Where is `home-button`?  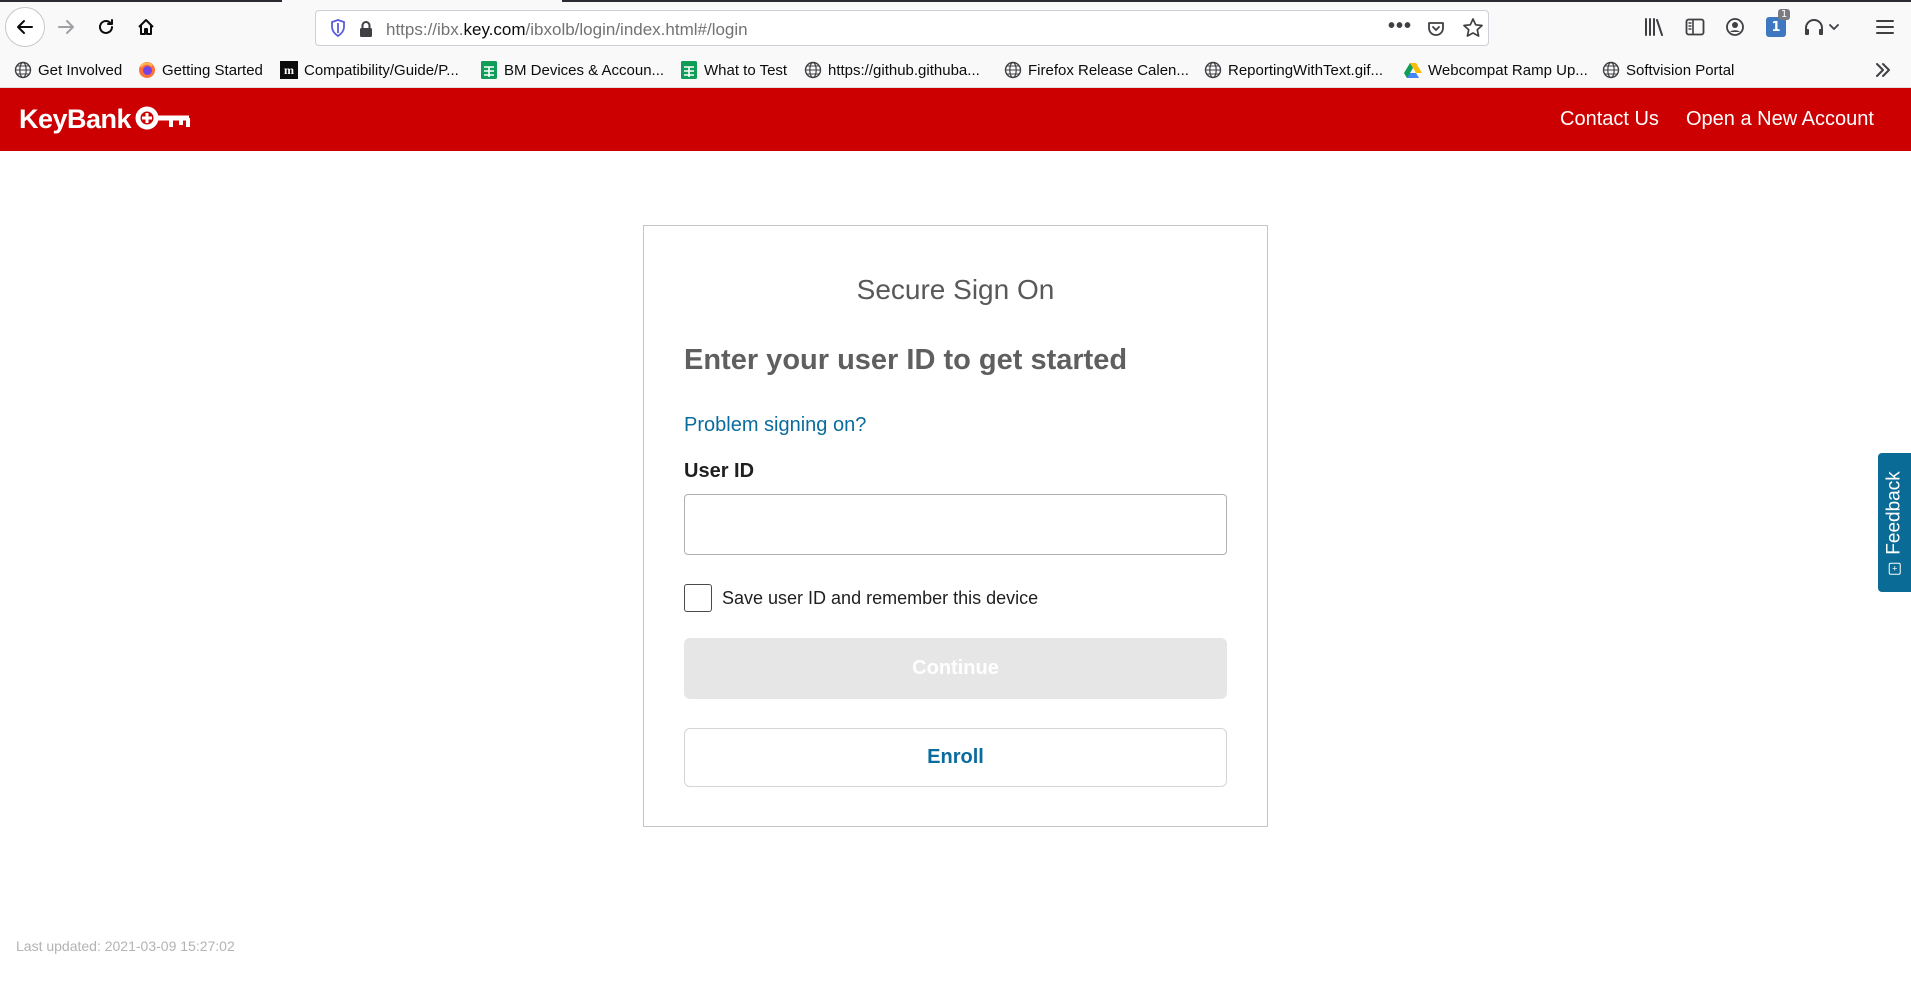 home-button is located at coordinates (146, 27).